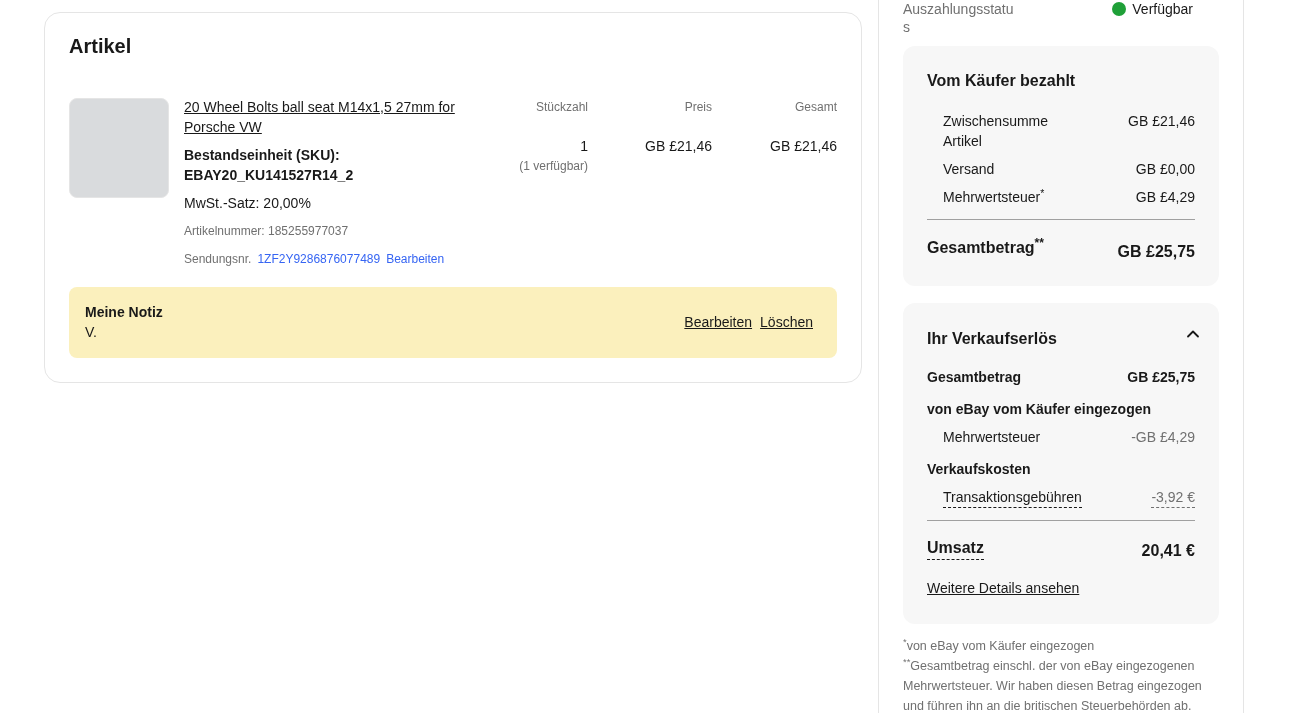 This screenshot has height=713, width=1316. Describe the element at coordinates (1002, 81) in the screenshot. I see `card-title: Vom Käufer bezahlt` at that location.